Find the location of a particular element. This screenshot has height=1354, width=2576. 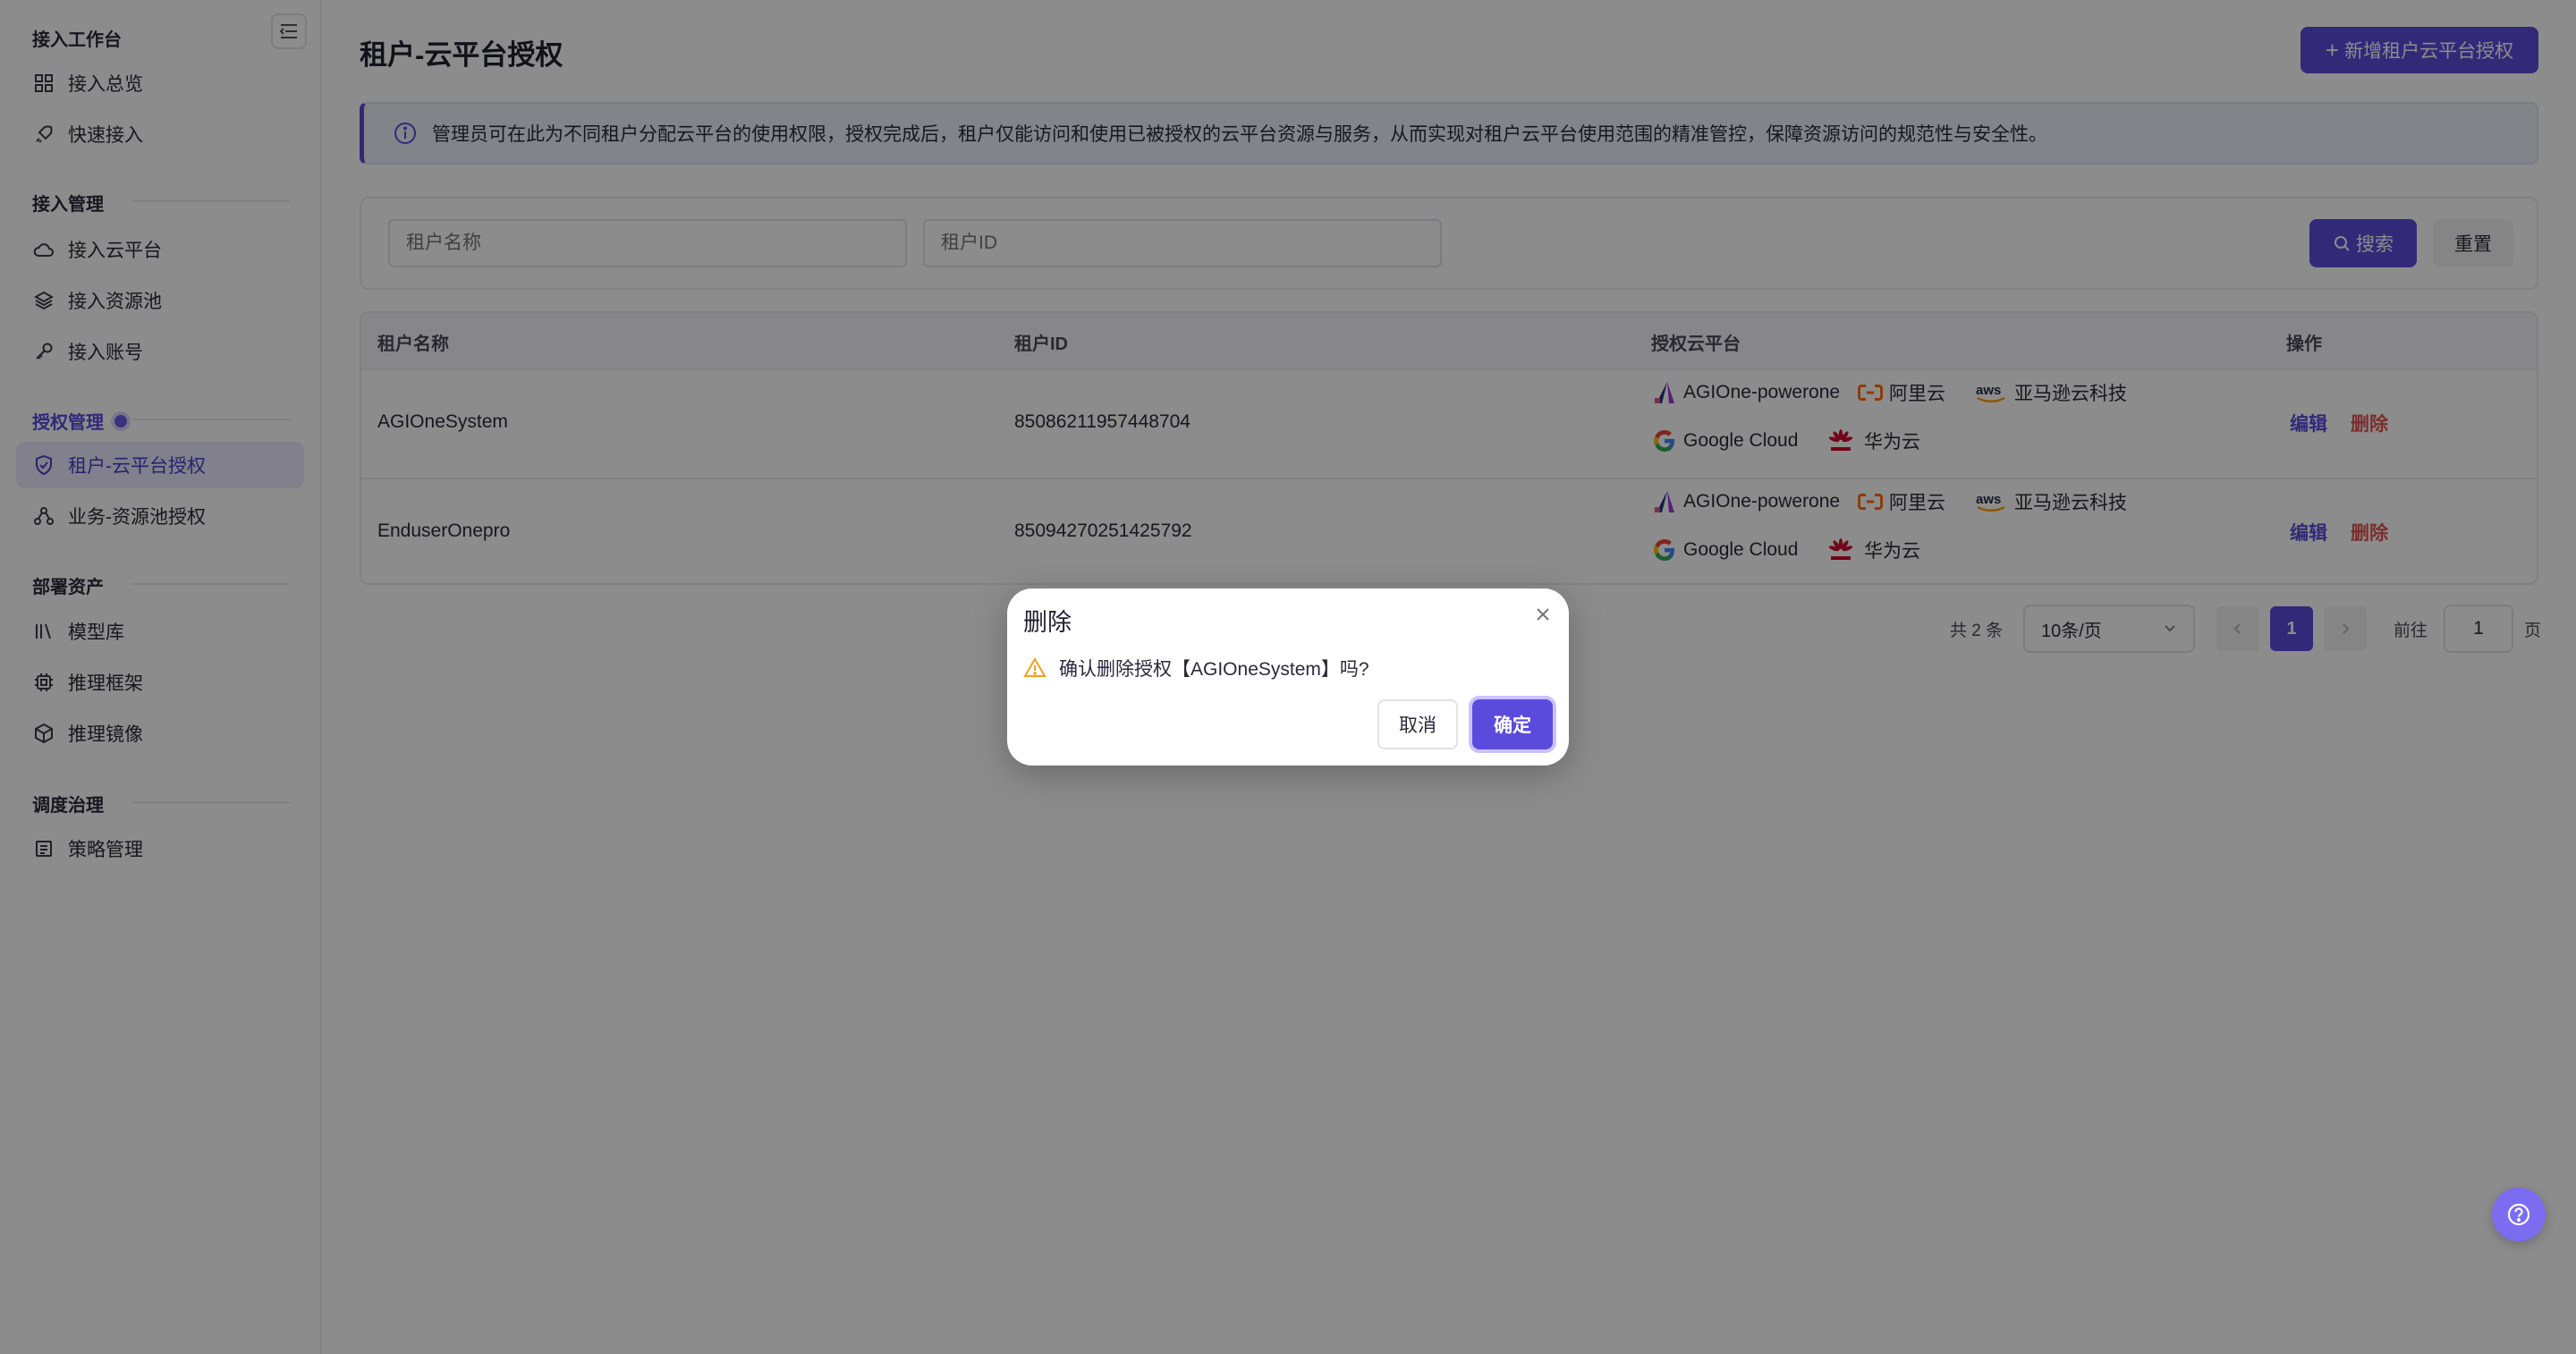

help-icon is located at coordinates (2518, 1214).